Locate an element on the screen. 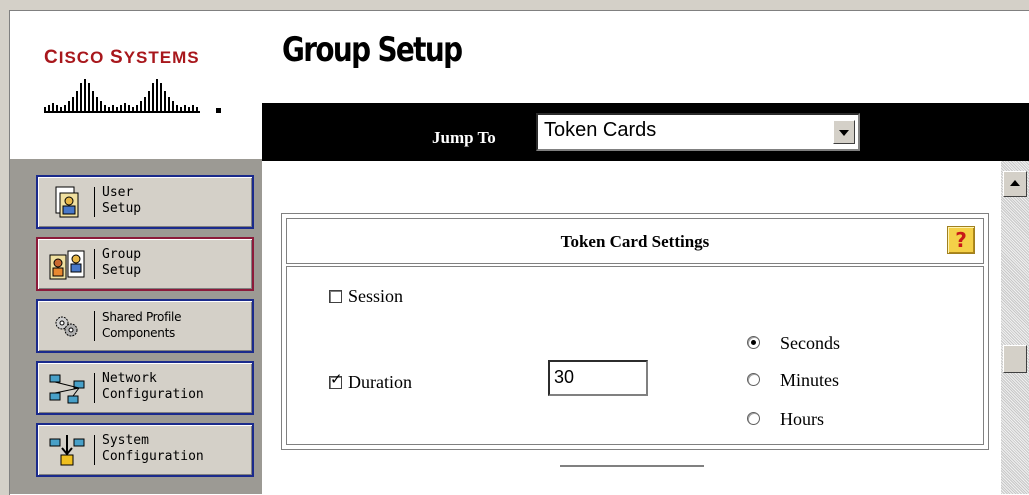  group-setup-icon is located at coordinates (67, 265).